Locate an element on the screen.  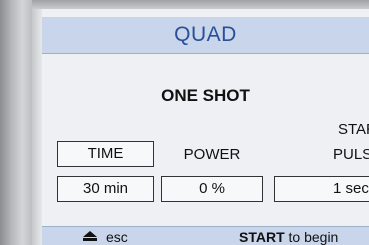
up-arrow-icon is located at coordinates (90, 236).